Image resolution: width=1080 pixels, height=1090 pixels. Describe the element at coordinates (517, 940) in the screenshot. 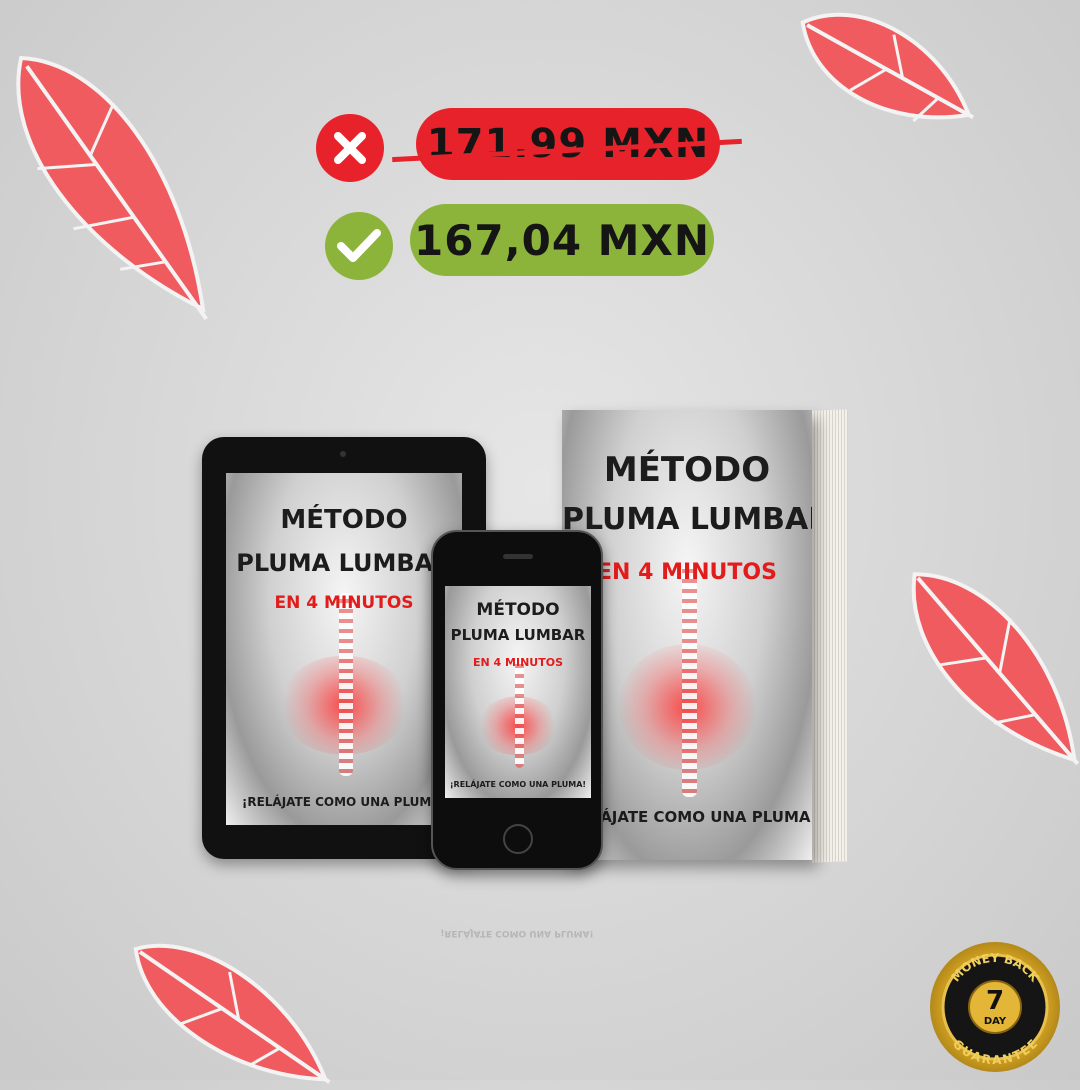

I see `phone-reflection: ¡RELÁJATE COMO UNA PLUMA!` at that location.